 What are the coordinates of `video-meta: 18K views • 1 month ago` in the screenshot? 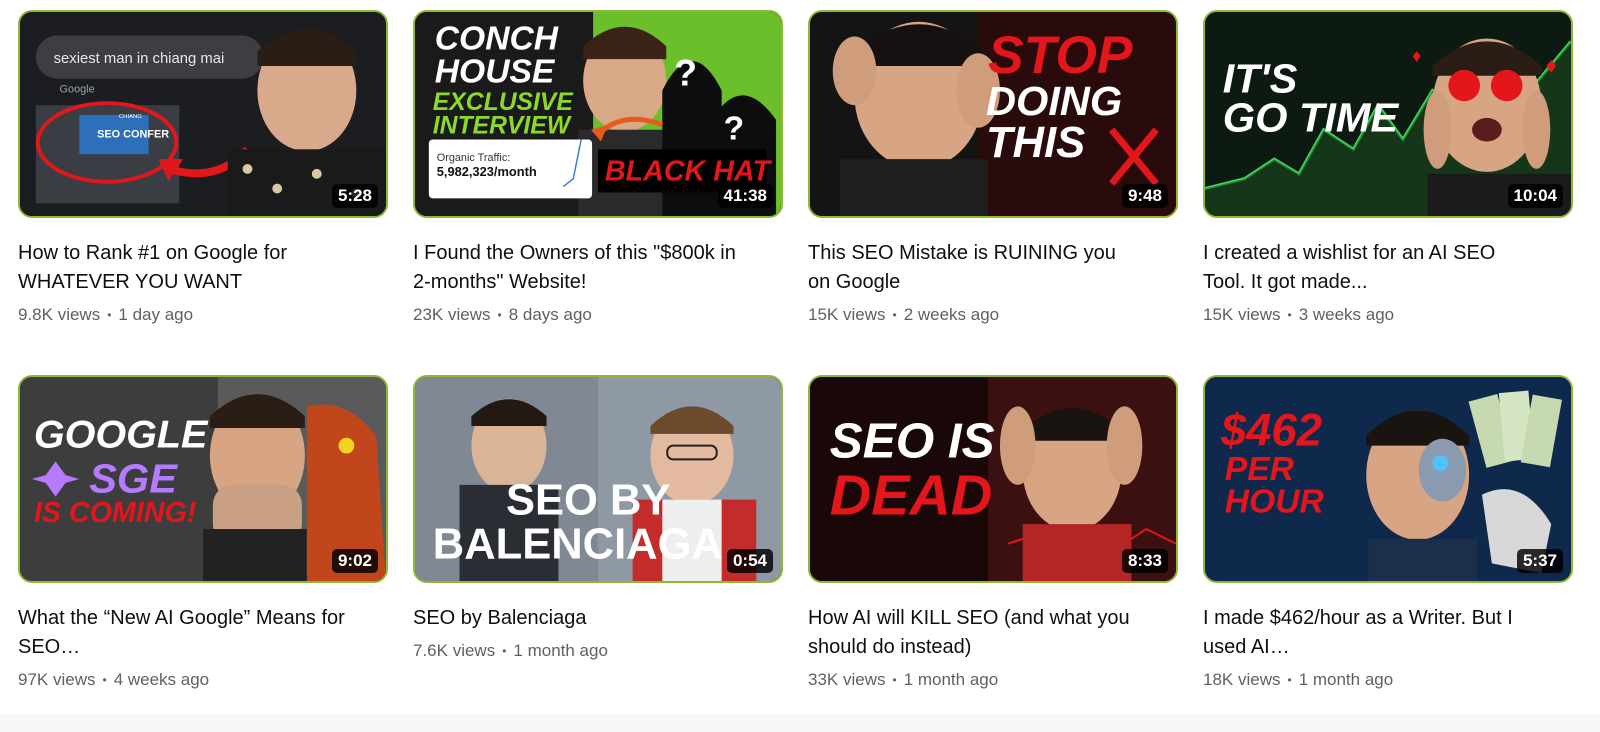 It's located at (1388, 680).